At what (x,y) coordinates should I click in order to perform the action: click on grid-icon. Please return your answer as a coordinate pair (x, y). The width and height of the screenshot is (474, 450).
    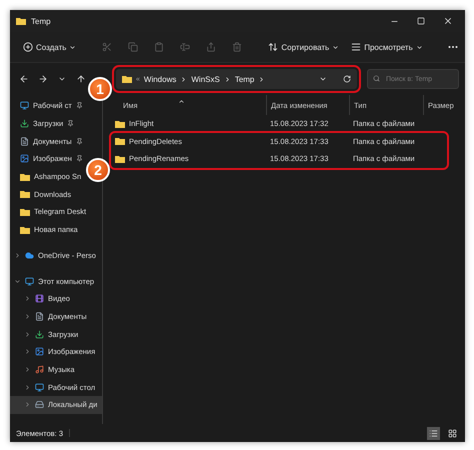
    Looking at the image, I should click on (452, 433).